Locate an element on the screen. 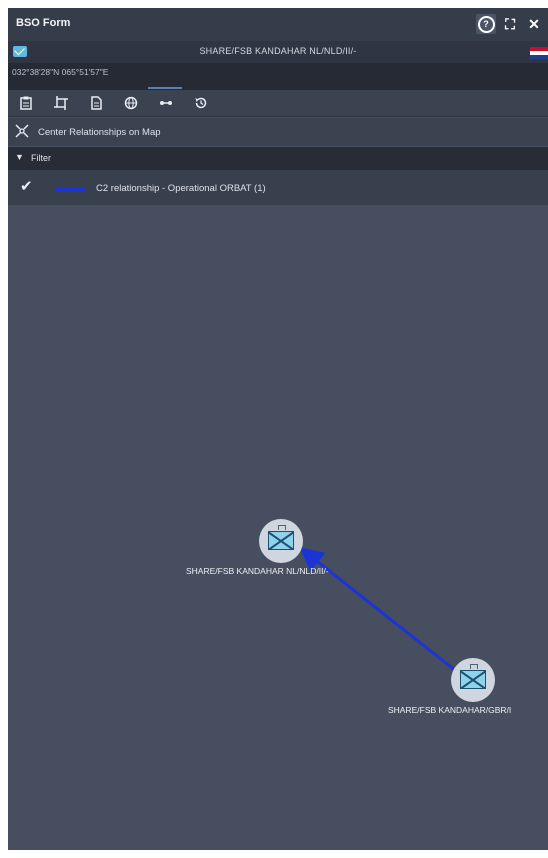  clipboard-icon is located at coordinates (26, 103).